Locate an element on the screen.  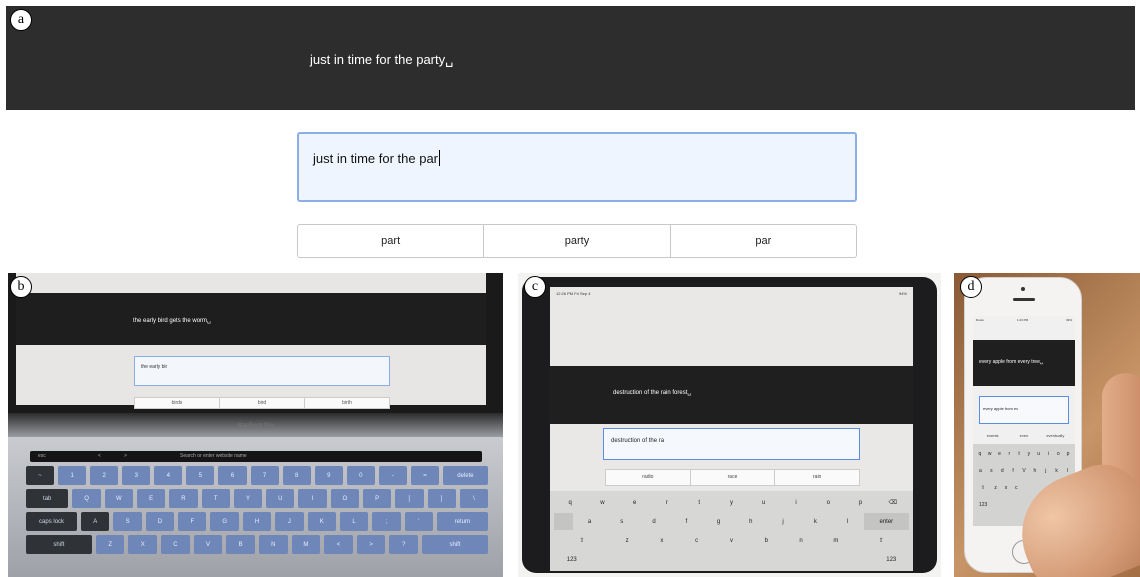
enter-key: enter is located at coordinates (886, 521).